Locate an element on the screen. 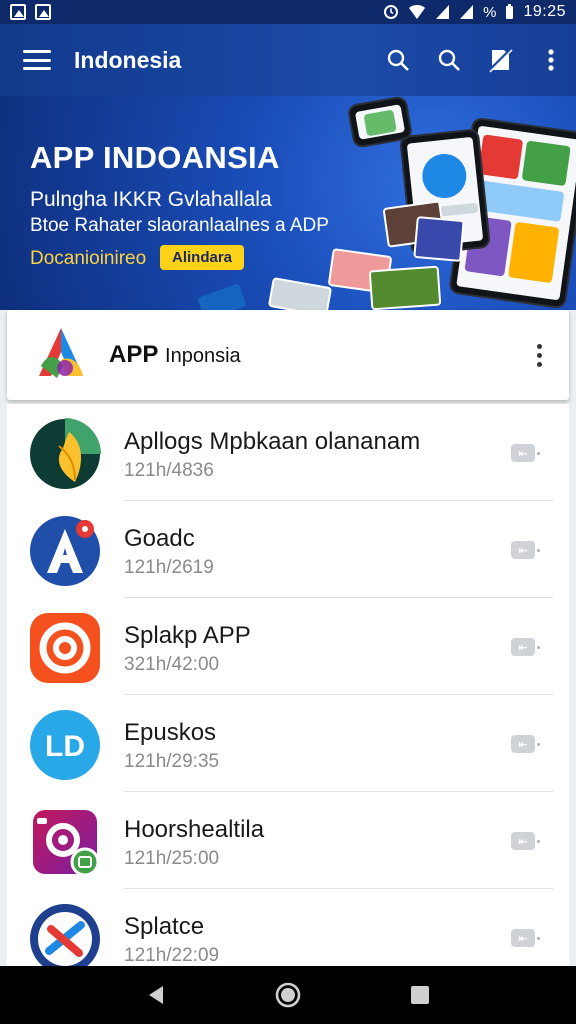 This screenshot has width=576, height=1024. sim-button is located at coordinates (499, 60).